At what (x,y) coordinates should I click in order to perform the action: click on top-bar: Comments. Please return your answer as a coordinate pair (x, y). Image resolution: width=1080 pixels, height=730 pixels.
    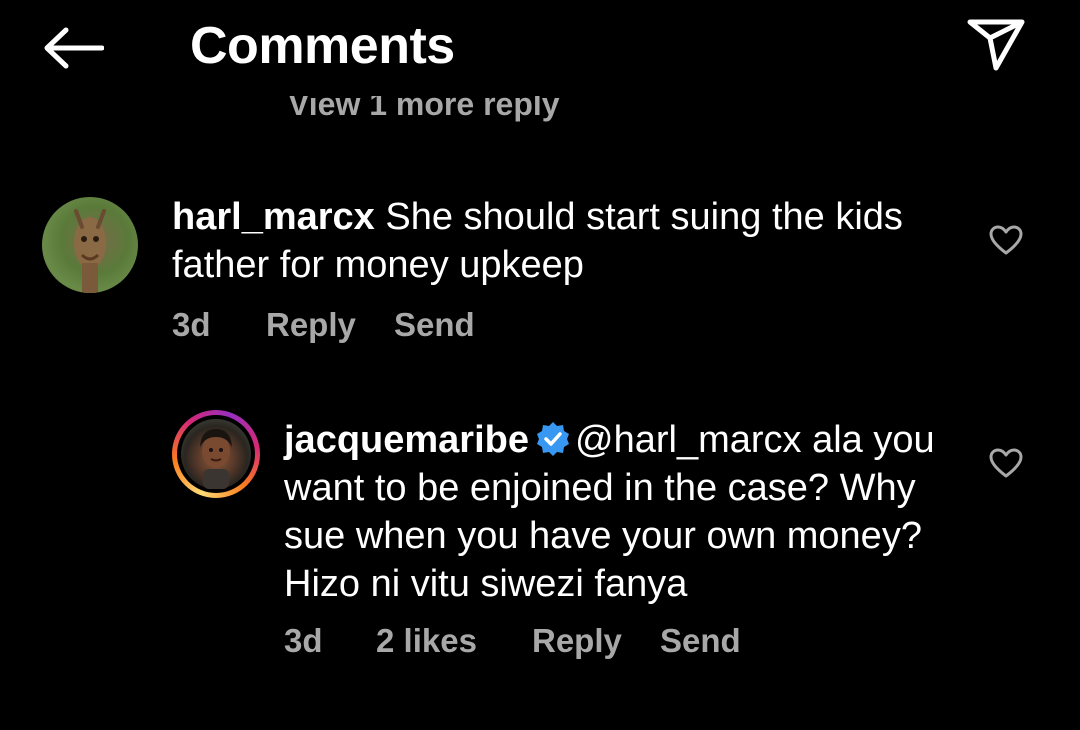
    Looking at the image, I should click on (540, 47).